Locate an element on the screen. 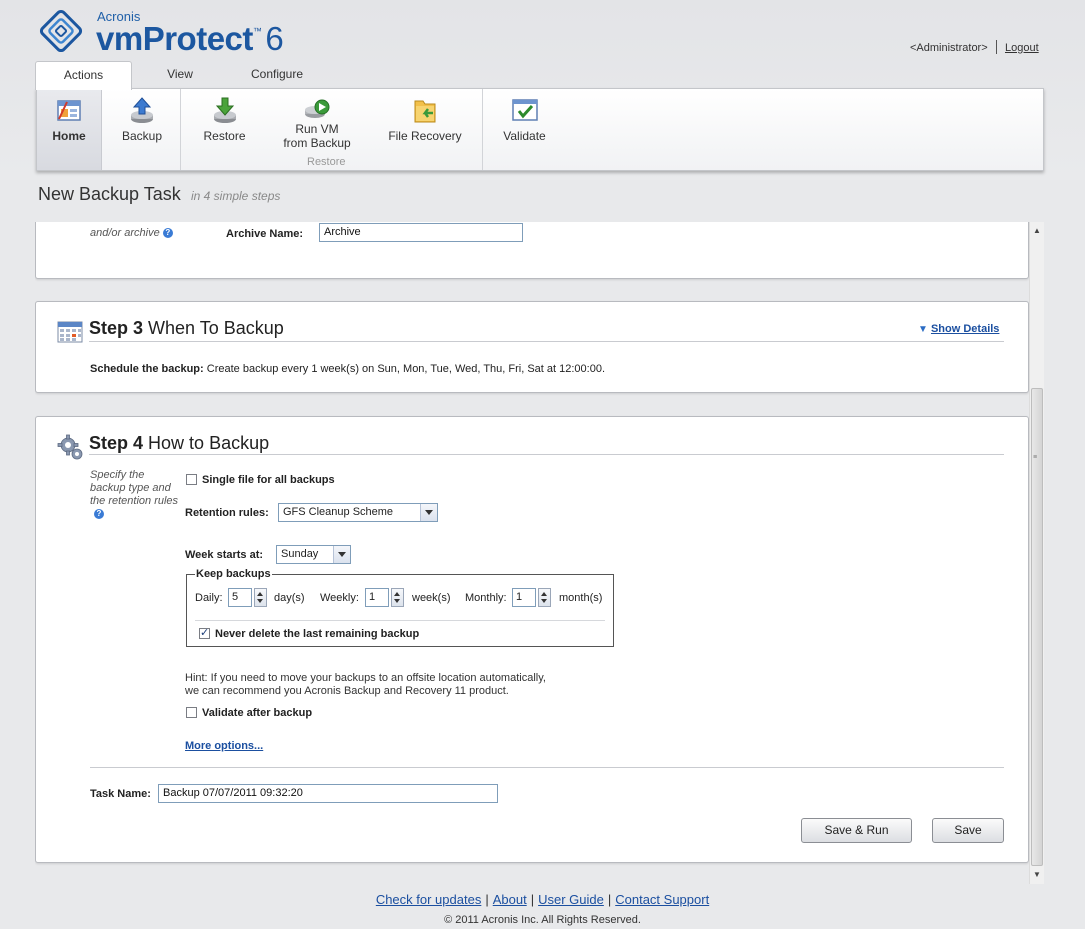 The width and height of the screenshot is (1085, 929). daily-value: 5 is located at coordinates (240, 597).